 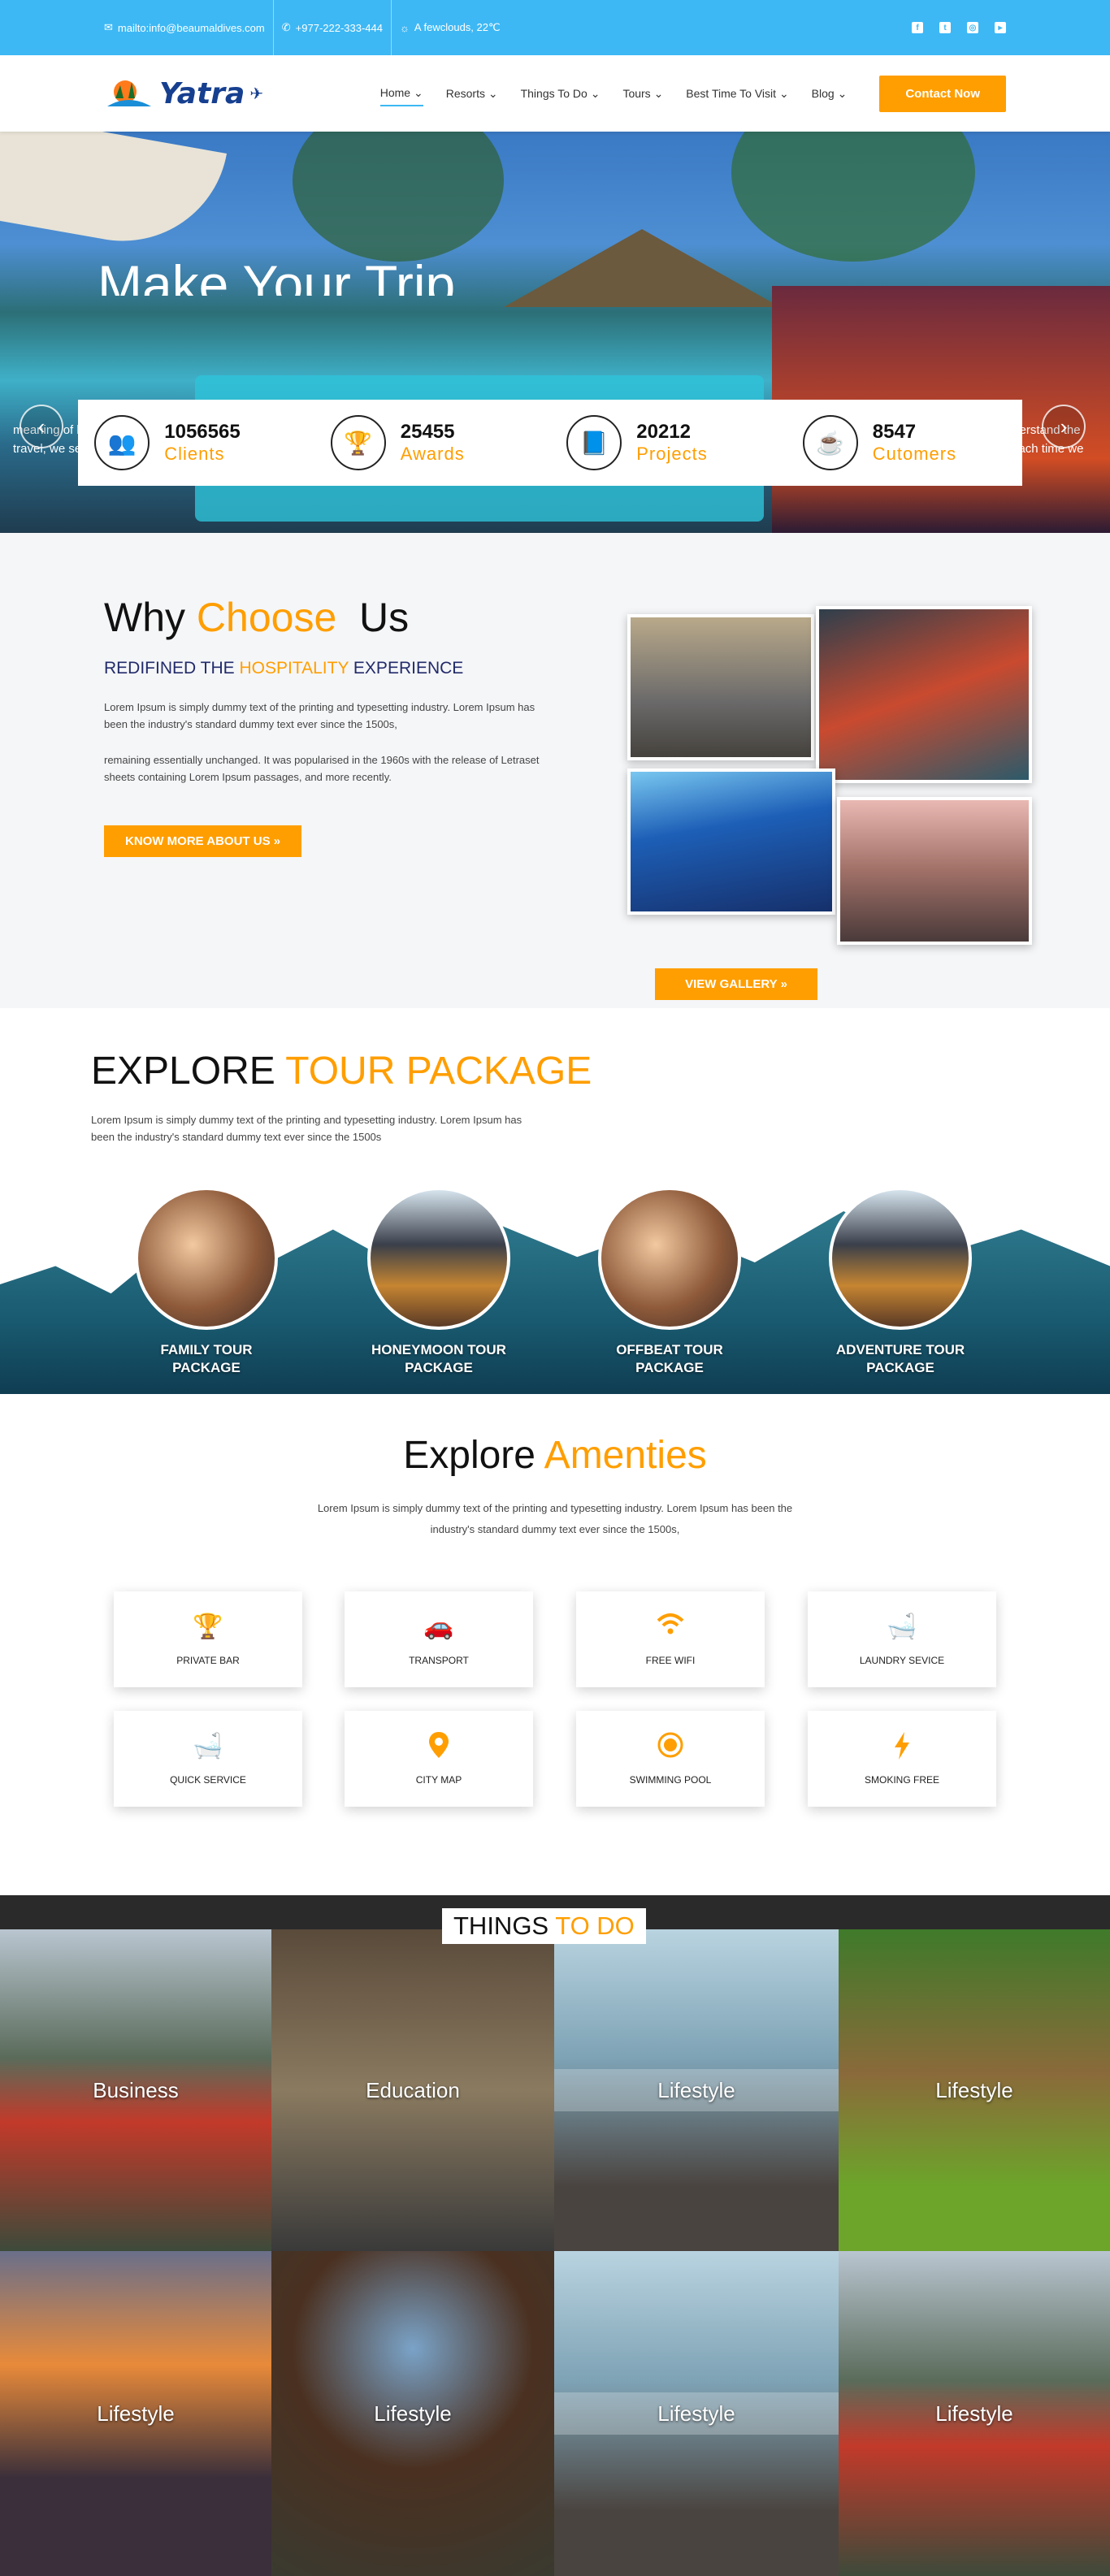 I want to click on amenity-label: QUICK SERVICE, so click(x=208, y=1780).